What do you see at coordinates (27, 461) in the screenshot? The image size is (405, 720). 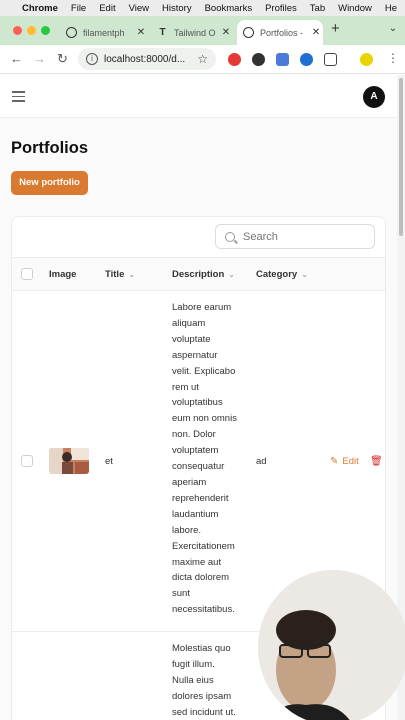 I see `row-checkbox` at bounding box center [27, 461].